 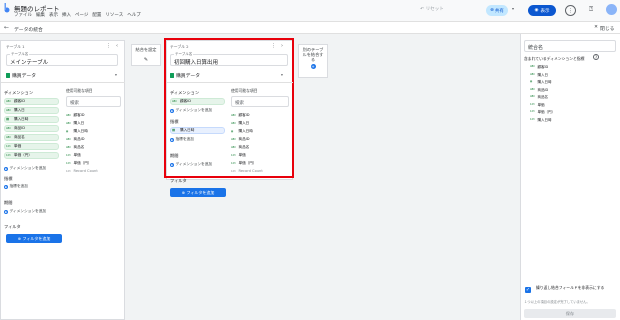 What do you see at coordinates (543, 74) in the screenshot?
I see `field-label: 購入日` at bounding box center [543, 74].